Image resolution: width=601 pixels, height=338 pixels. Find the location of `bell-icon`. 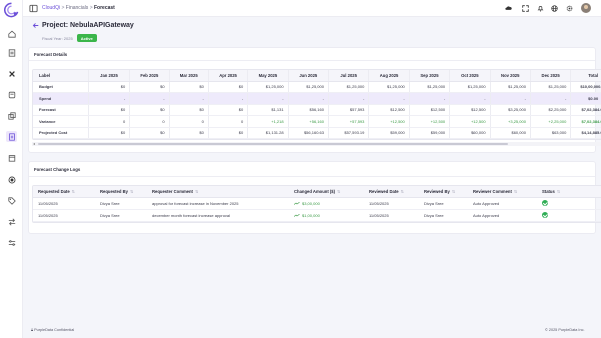

bell-icon is located at coordinates (540, 8).